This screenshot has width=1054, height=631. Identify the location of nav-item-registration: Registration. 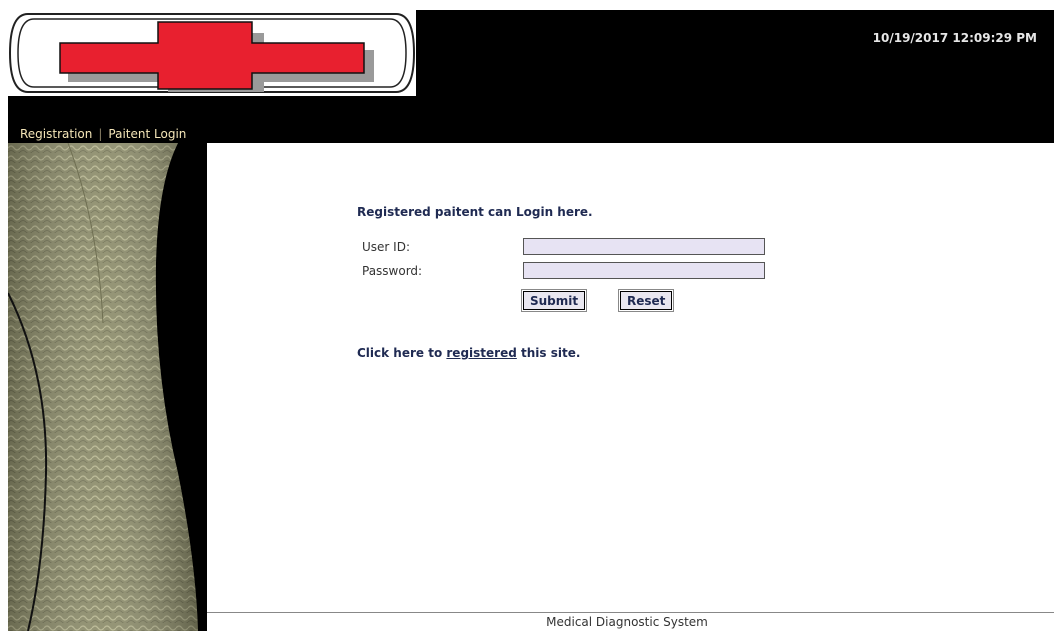
(56, 134).